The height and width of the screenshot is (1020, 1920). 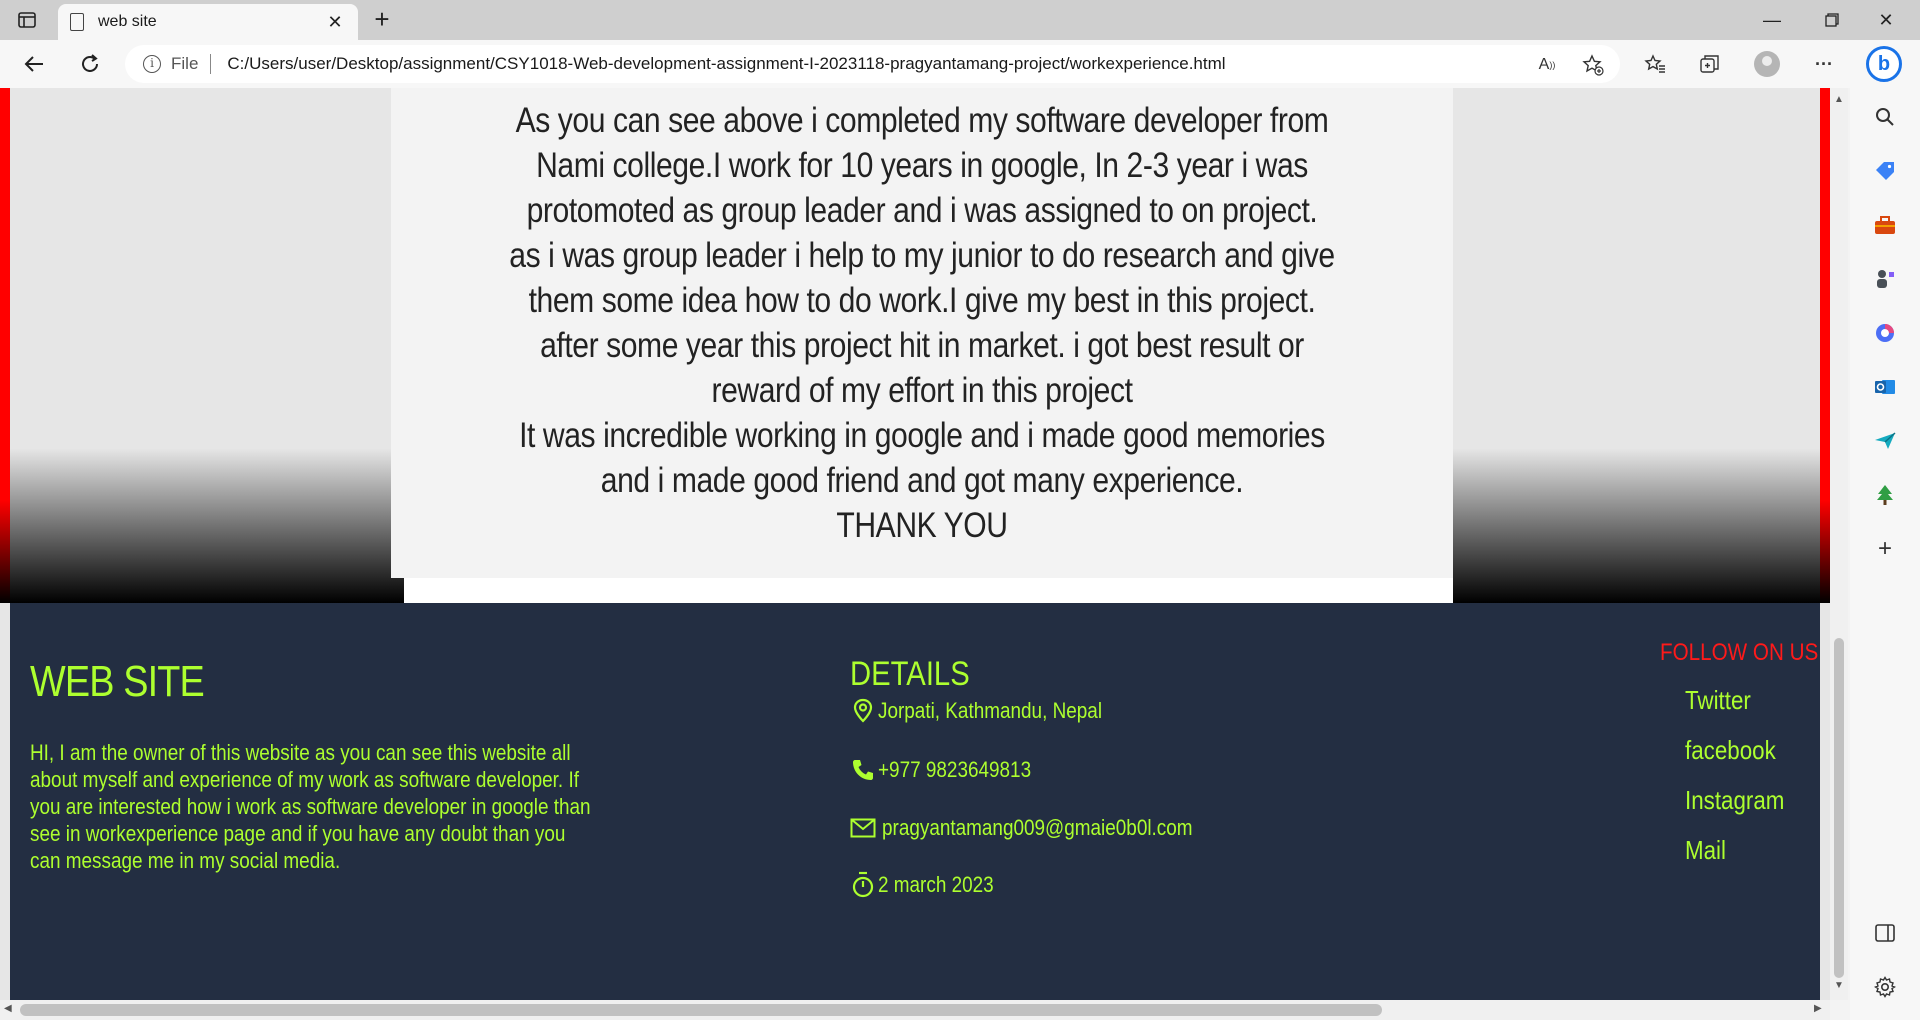 What do you see at coordinates (8, 1008) in the screenshot?
I see `scroll-left-icon: ◀` at bounding box center [8, 1008].